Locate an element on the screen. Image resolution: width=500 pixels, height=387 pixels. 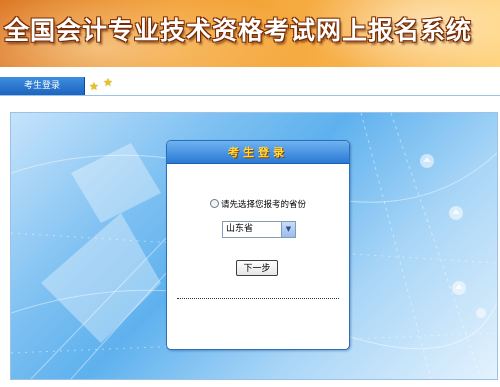
next-step-button: 下一步 is located at coordinates (257, 268).